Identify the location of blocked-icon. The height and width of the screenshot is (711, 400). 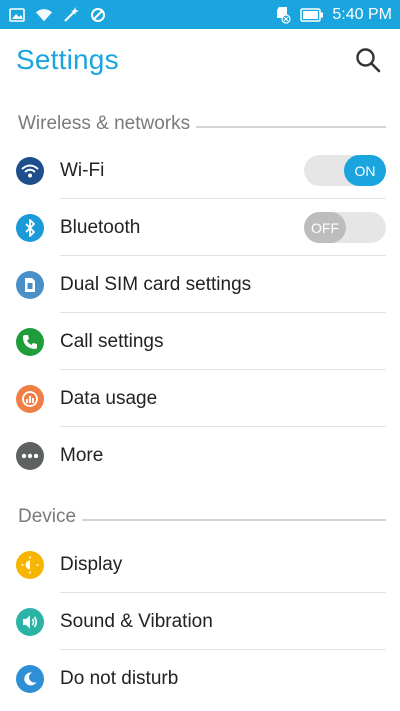
(98, 15).